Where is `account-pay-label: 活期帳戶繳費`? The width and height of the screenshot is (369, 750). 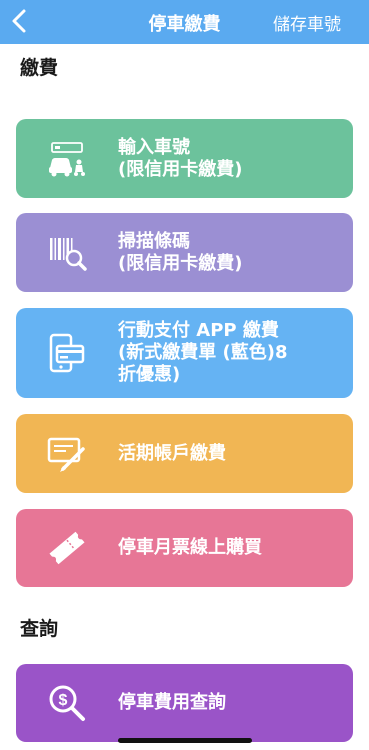
account-pay-label: 活期帳戶繳費 is located at coordinates (172, 453).